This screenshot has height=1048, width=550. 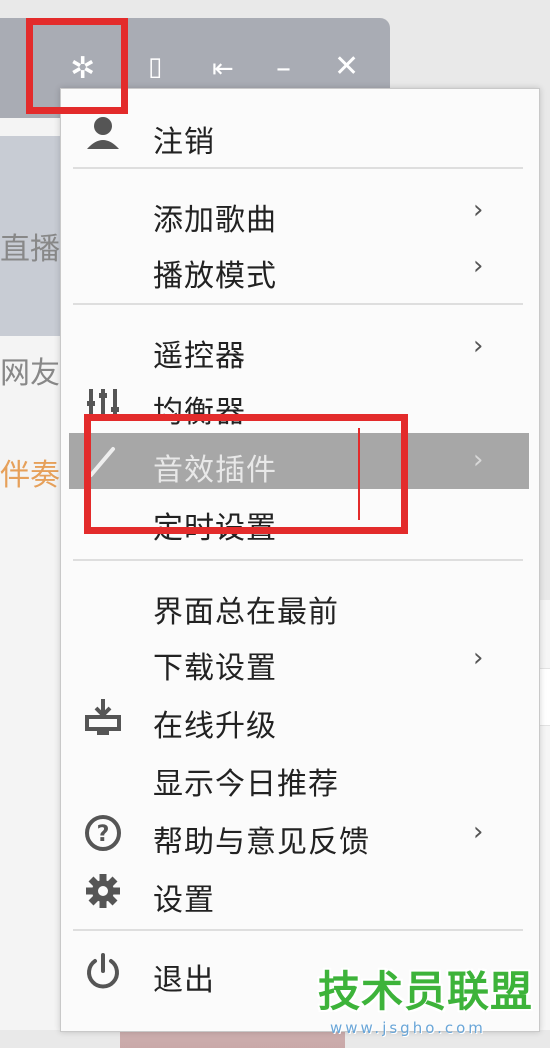 I want to click on menu-label: 显示今日推荐, so click(x=246, y=784).